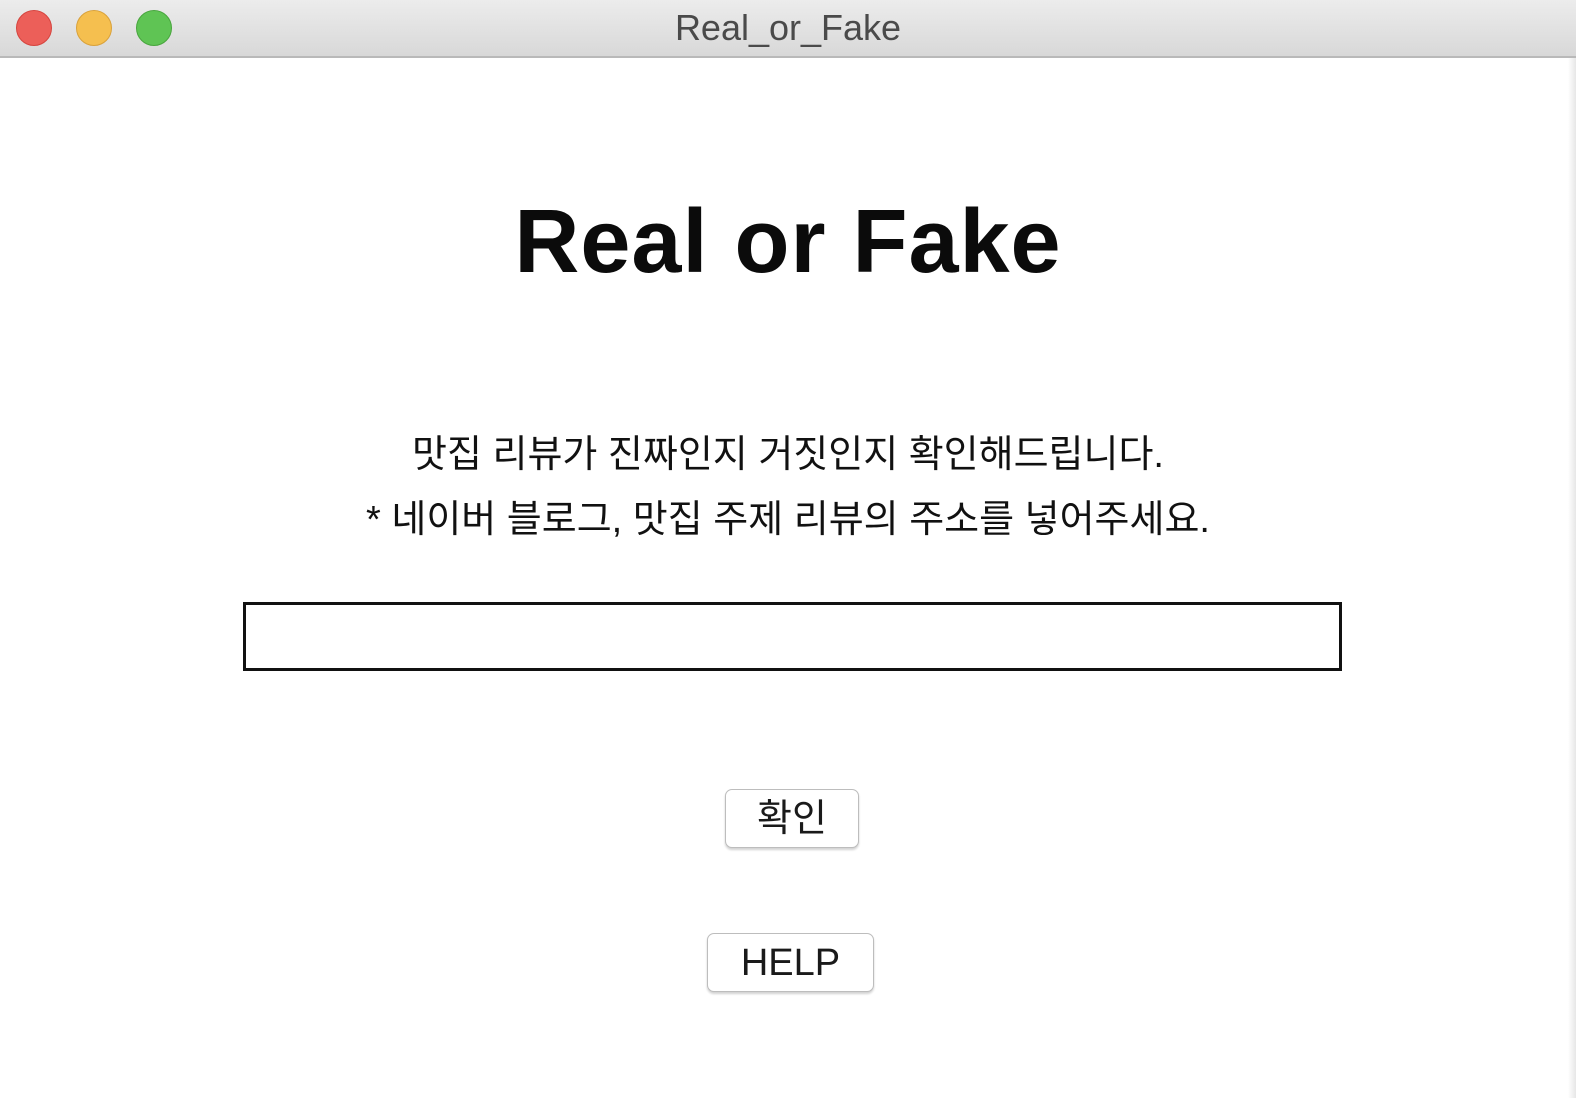 This screenshot has width=1576, height=1098. I want to click on page-title: Real or Fake, so click(788, 242).